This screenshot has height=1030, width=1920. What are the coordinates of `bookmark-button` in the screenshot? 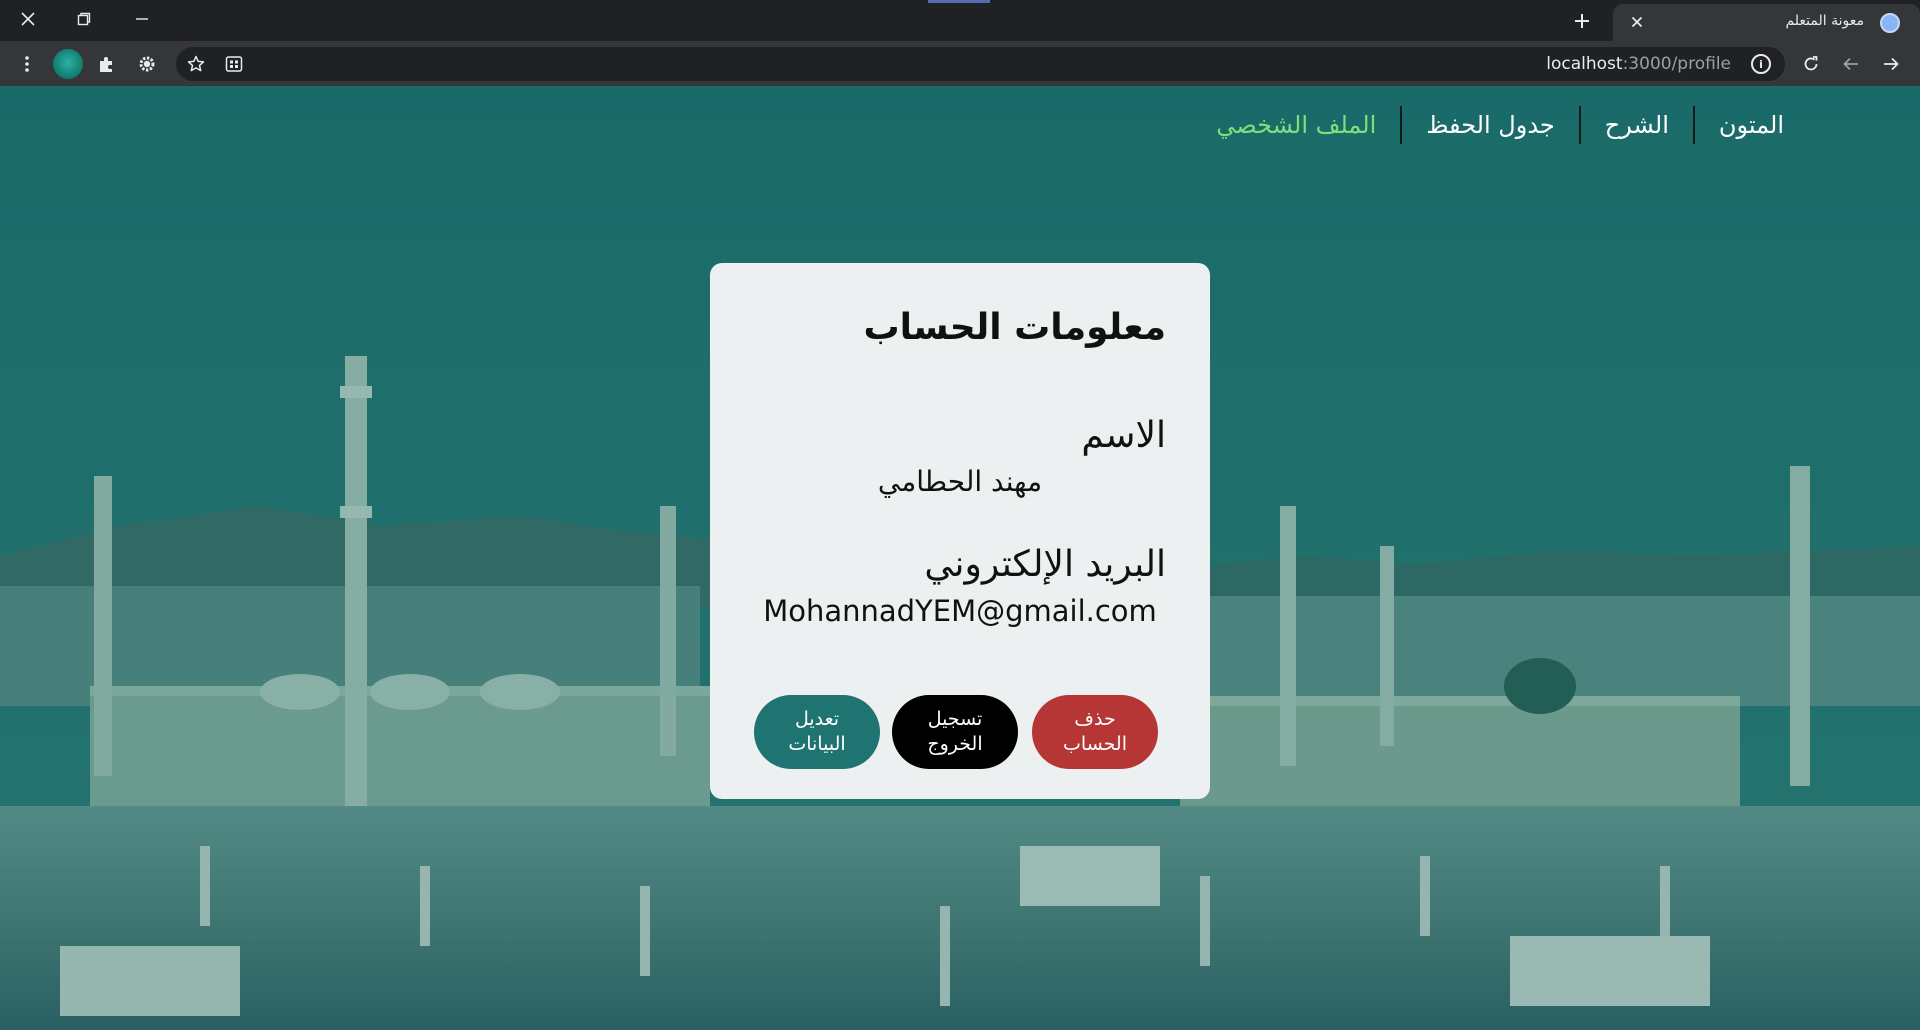 It's located at (196, 64).